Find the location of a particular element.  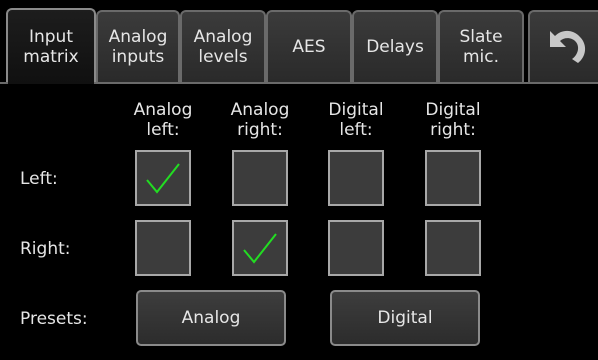

row-label-left: Left: is located at coordinates (39, 179).